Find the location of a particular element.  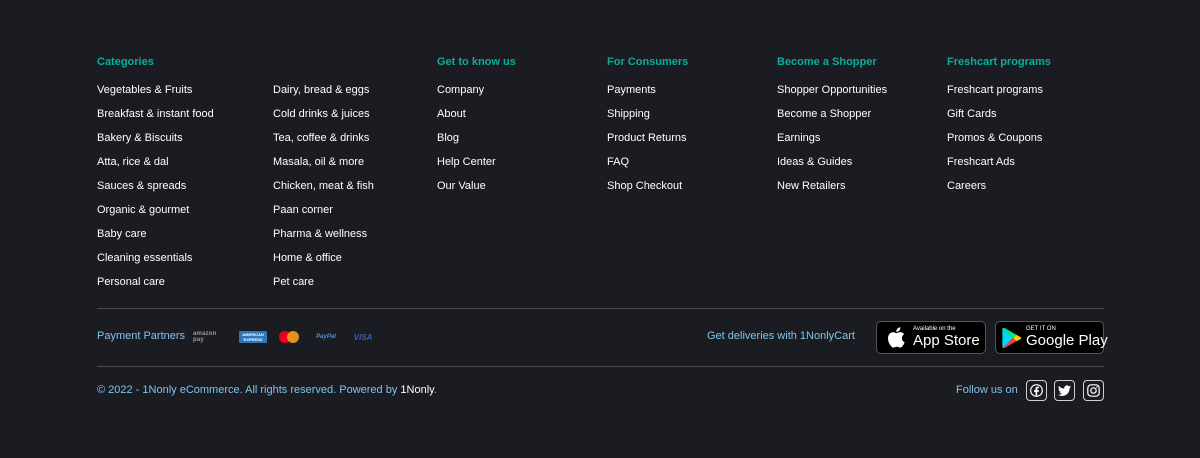

category-link: Paan corner is located at coordinates (323, 215).